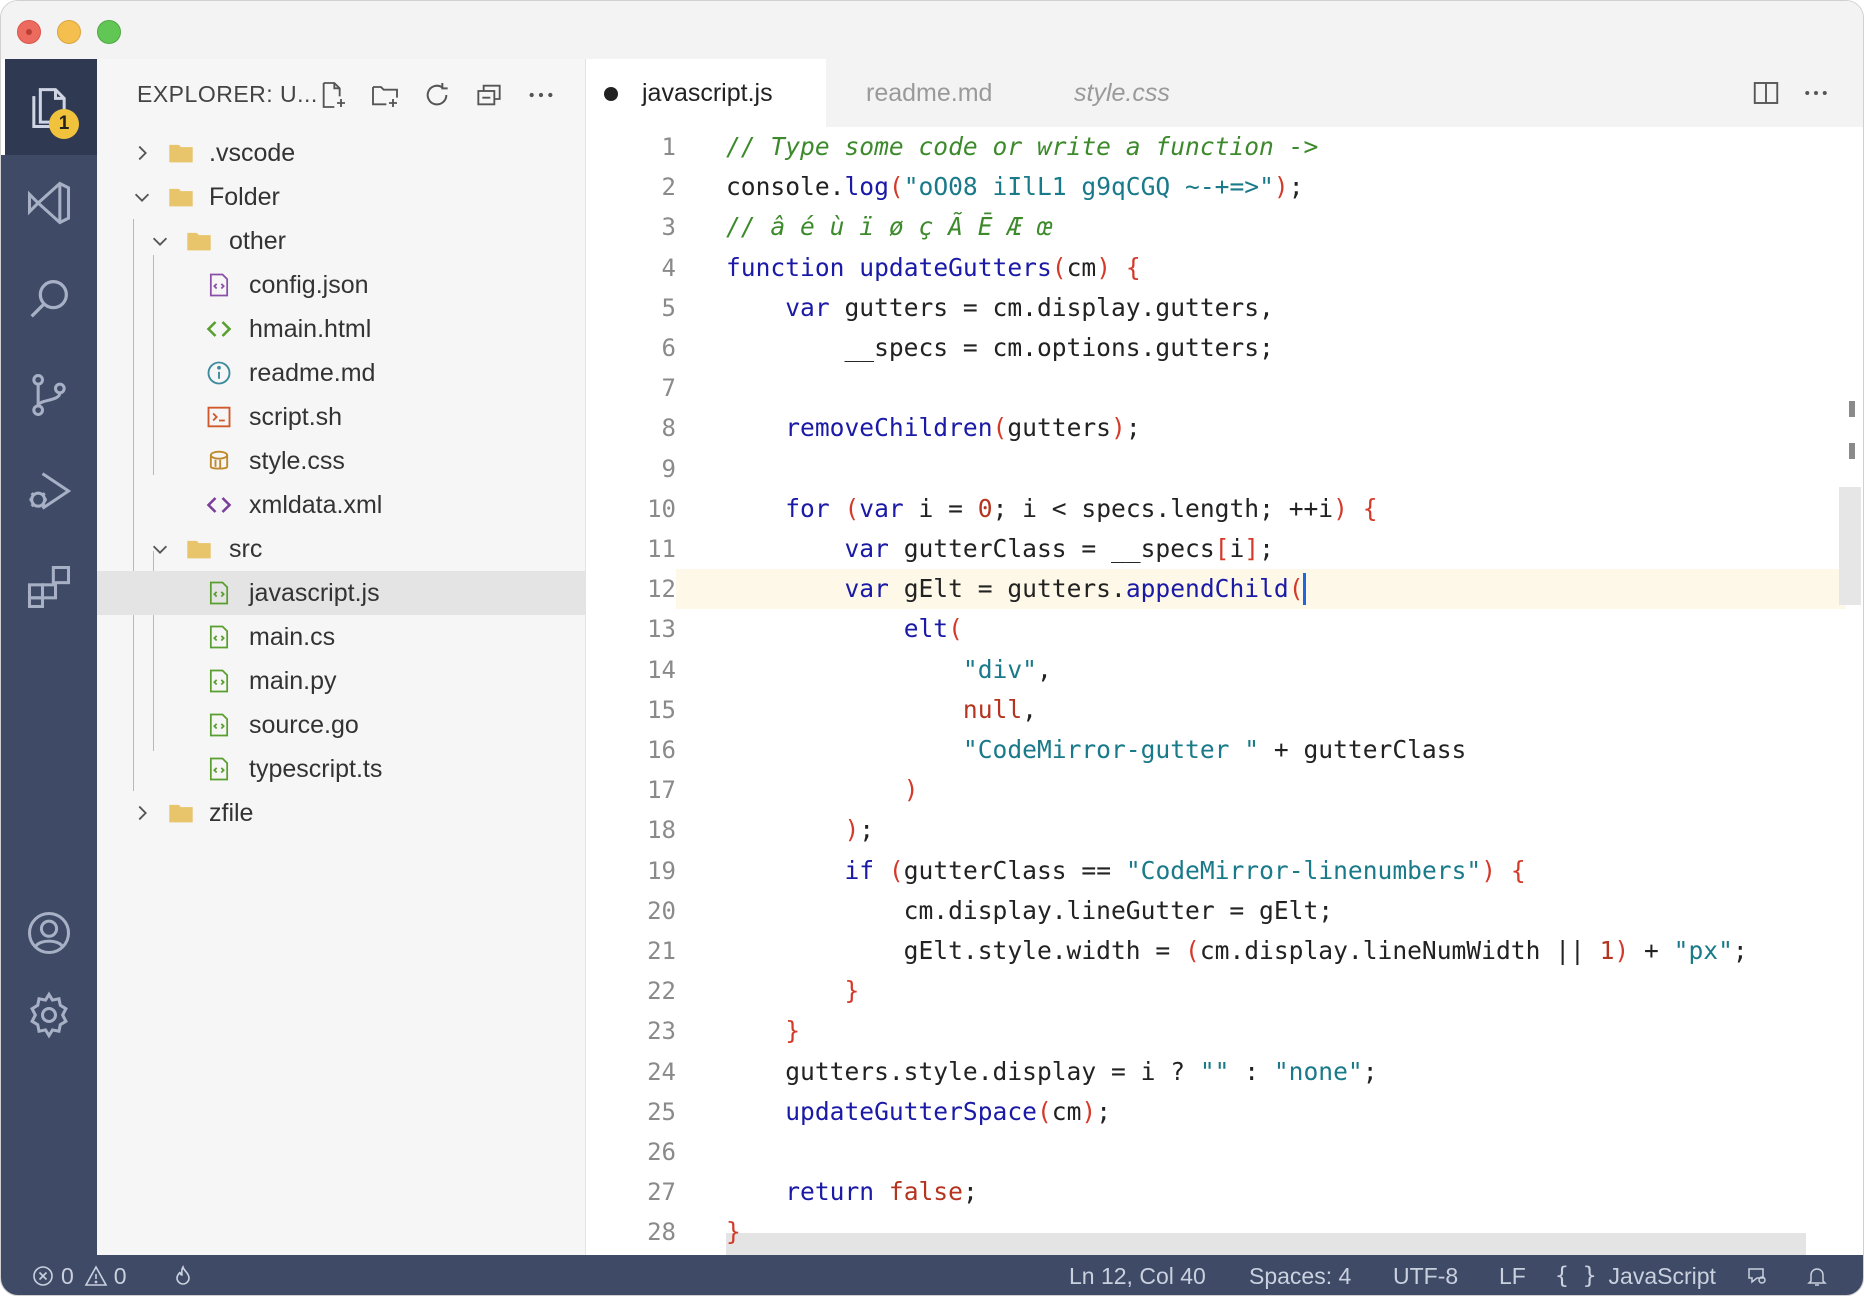 The width and height of the screenshot is (1864, 1296). I want to click on tab-javascript-js: javascript.js, so click(706, 93).